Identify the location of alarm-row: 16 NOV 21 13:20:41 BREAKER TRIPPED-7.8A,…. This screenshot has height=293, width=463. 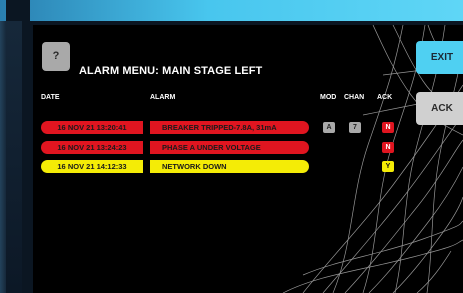
(223, 127).